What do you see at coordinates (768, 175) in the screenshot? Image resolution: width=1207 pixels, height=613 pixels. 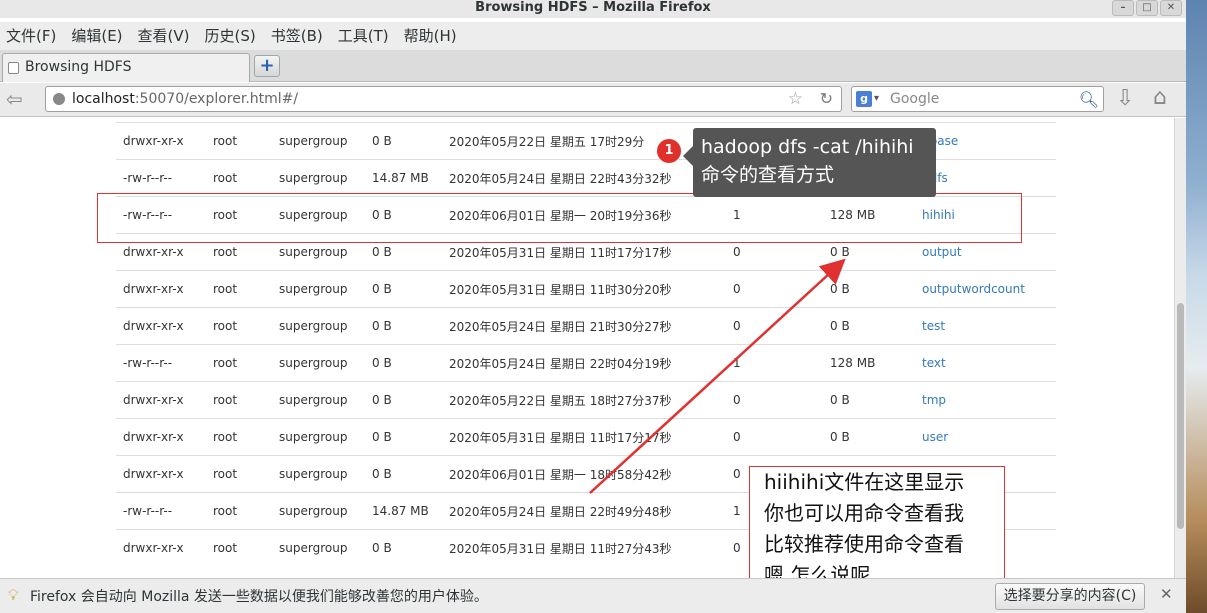 I see `tooltip-line-2: 命令的查看方式` at bounding box center [768, 175].